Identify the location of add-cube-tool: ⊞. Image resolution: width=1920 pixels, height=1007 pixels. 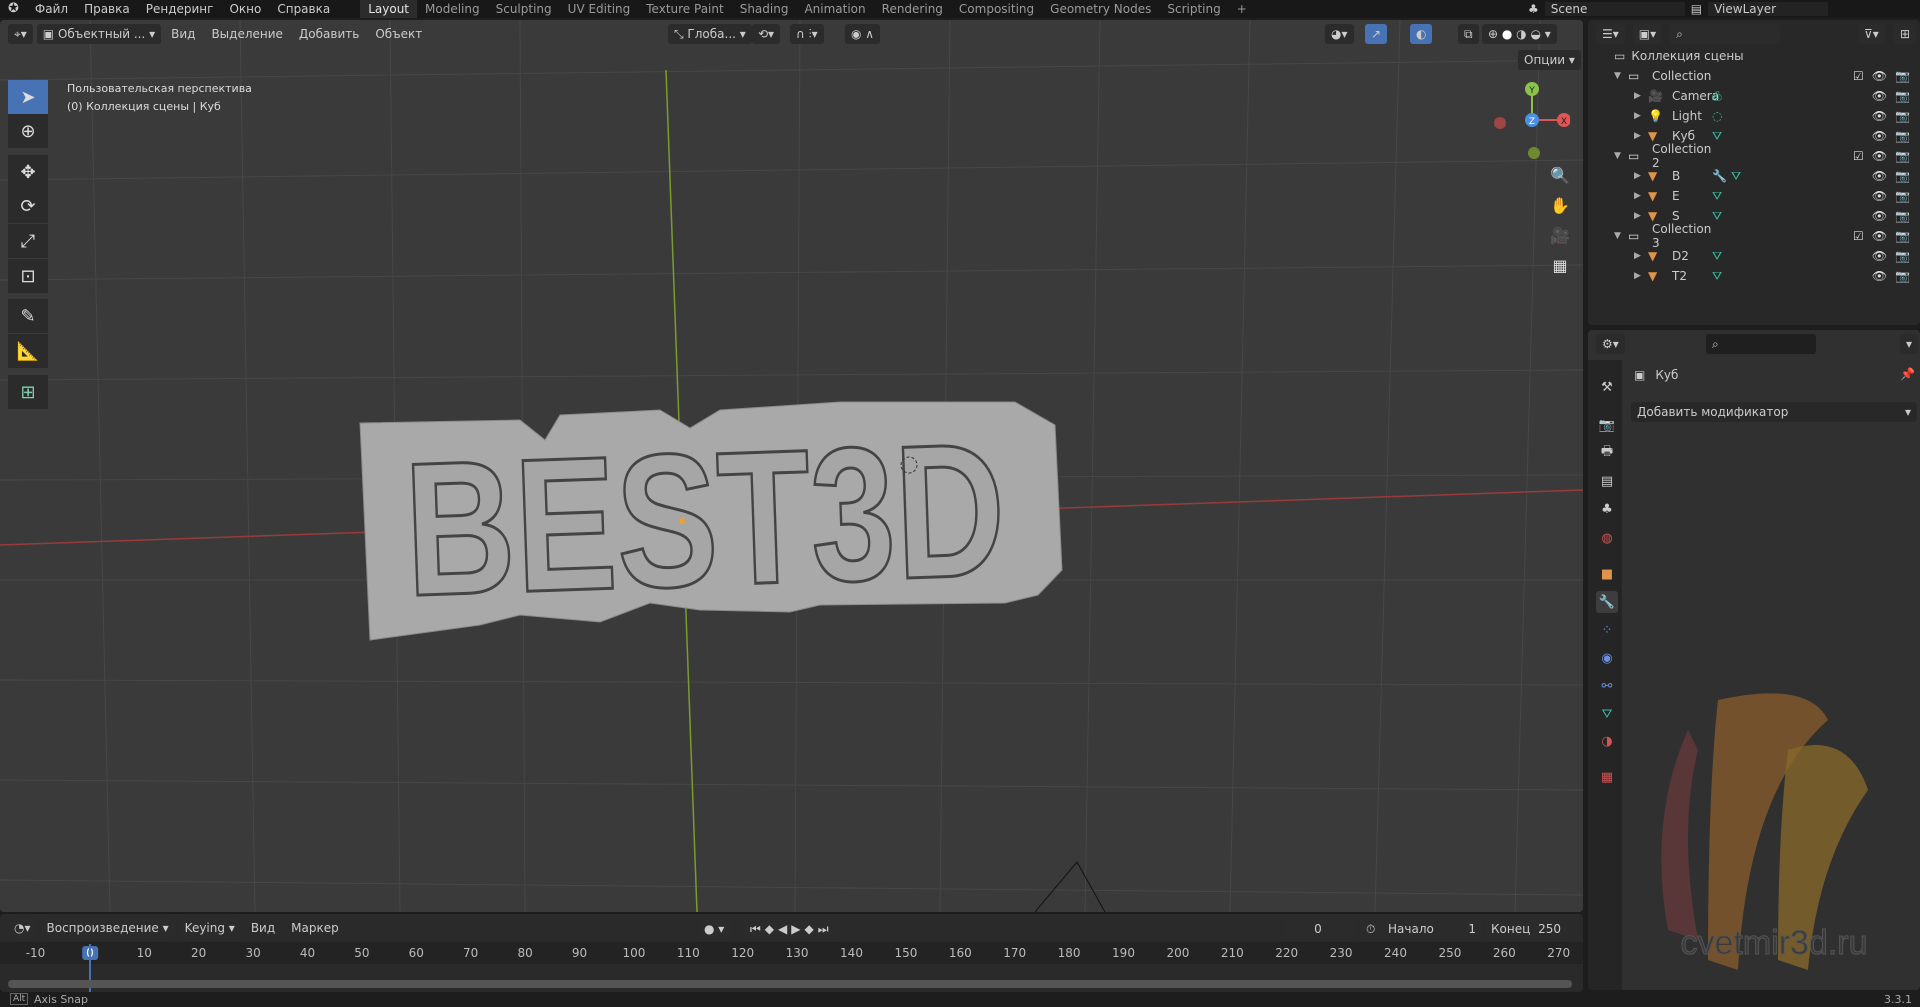
(28, 392).